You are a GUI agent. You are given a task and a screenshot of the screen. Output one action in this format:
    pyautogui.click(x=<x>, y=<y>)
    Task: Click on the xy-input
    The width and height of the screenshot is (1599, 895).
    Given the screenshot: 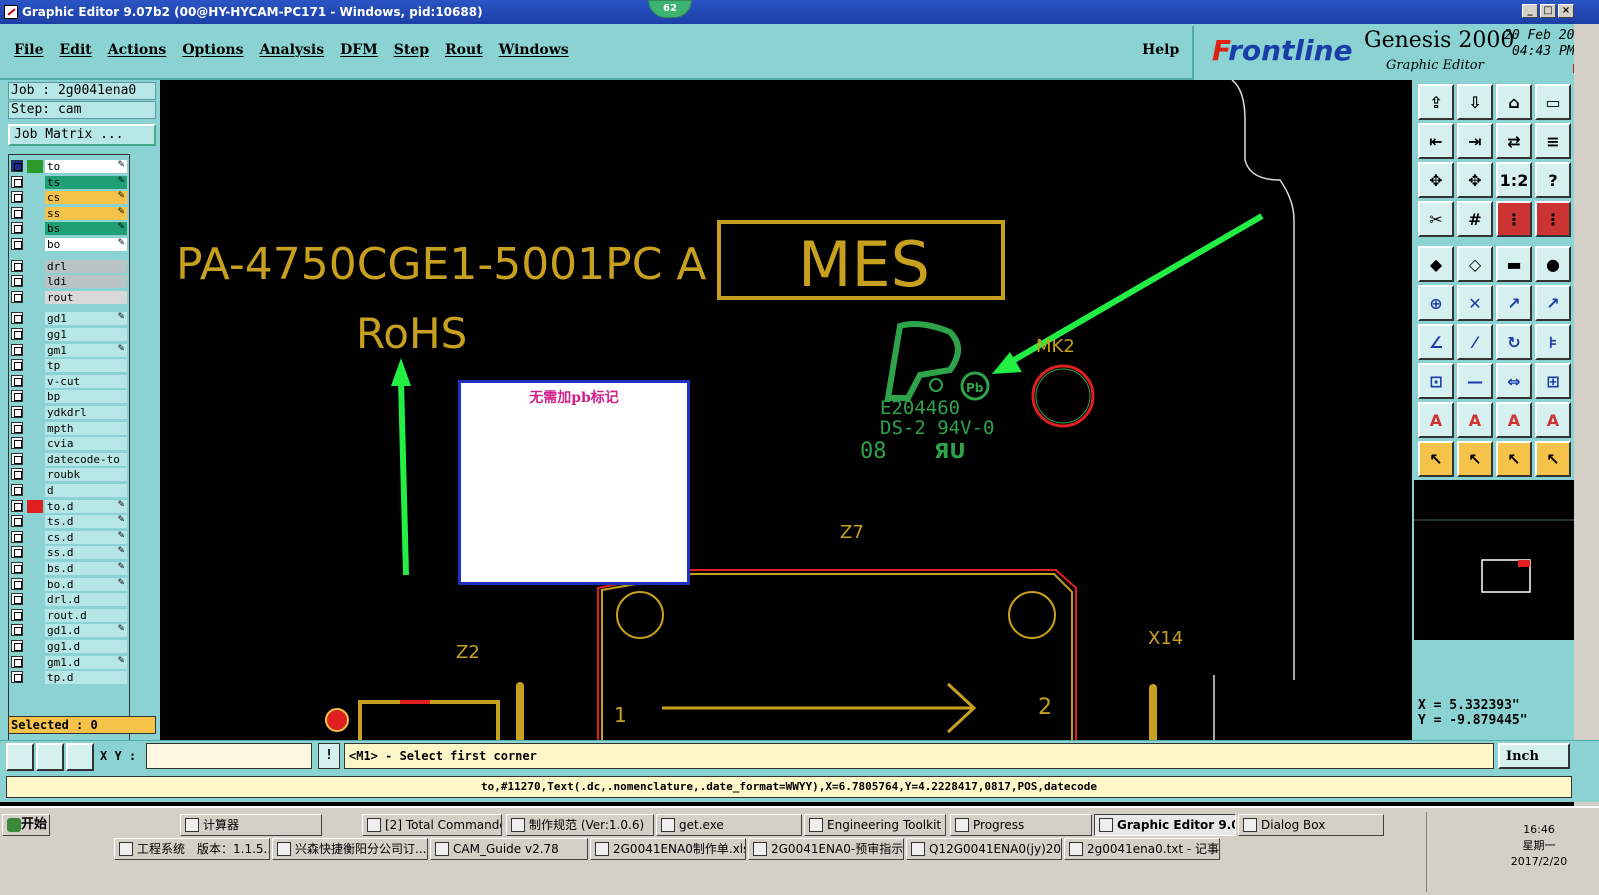 What is the action you would take?
    pyautogui.click(x=229, y=756)
    